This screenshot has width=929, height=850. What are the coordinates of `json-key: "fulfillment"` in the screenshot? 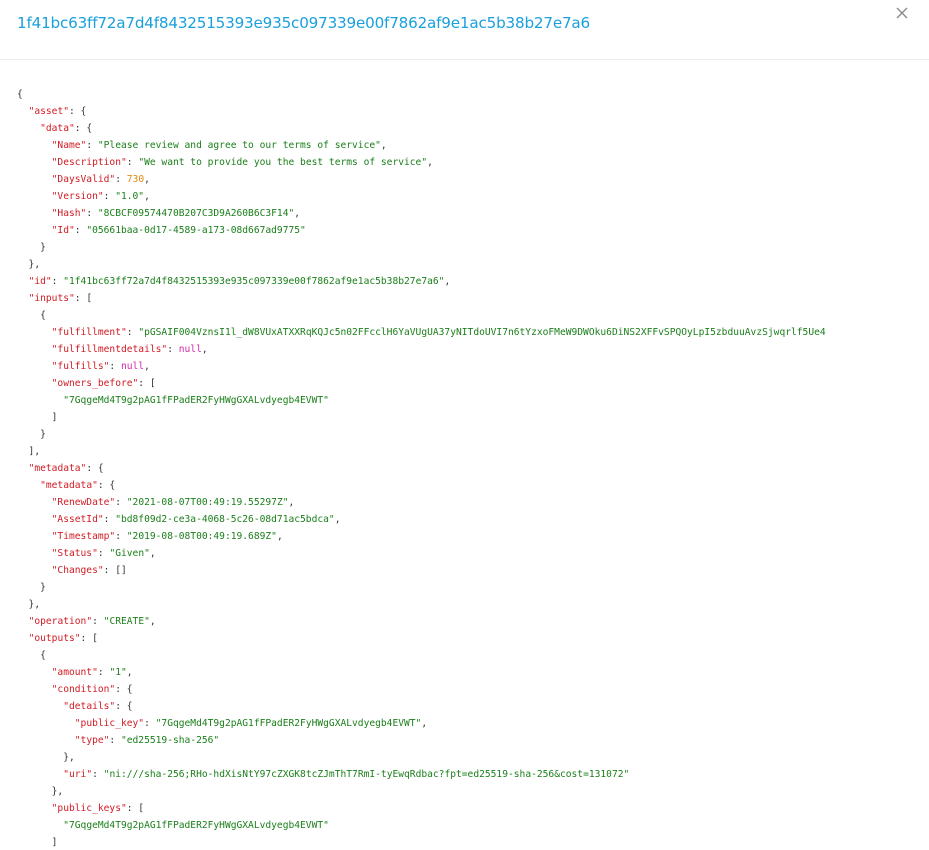 It's located at (89, 332).